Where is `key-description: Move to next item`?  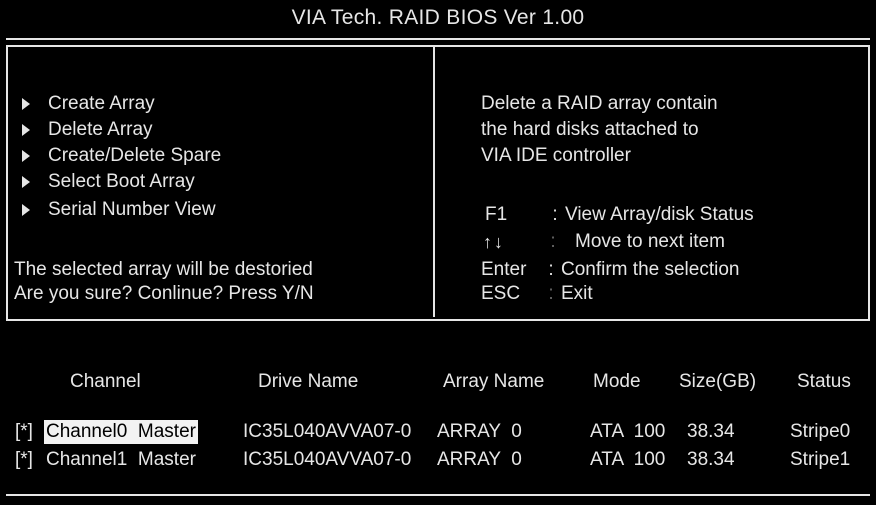 key-description: Move to next item is located at coordinates (650, 241).